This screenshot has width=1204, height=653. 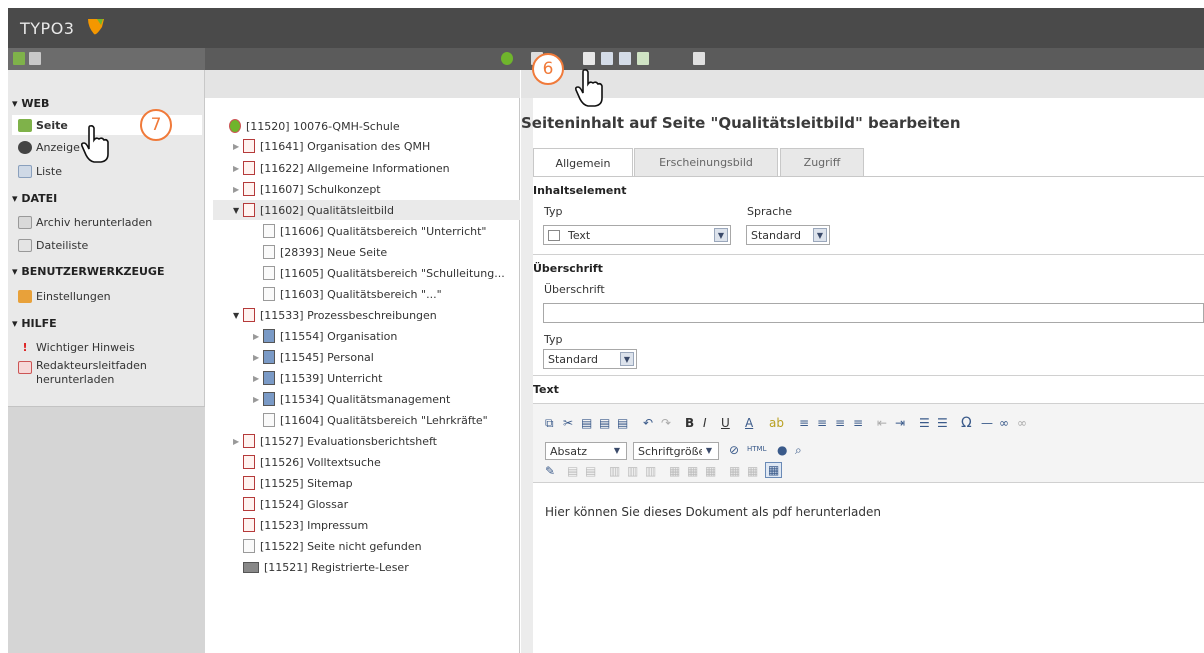 What do you see at coordinates (351, 399) in the screenshot?
I see `tree-node: ▶ [11534] Qualitätsmanagement` at bounding box center [351, 399].